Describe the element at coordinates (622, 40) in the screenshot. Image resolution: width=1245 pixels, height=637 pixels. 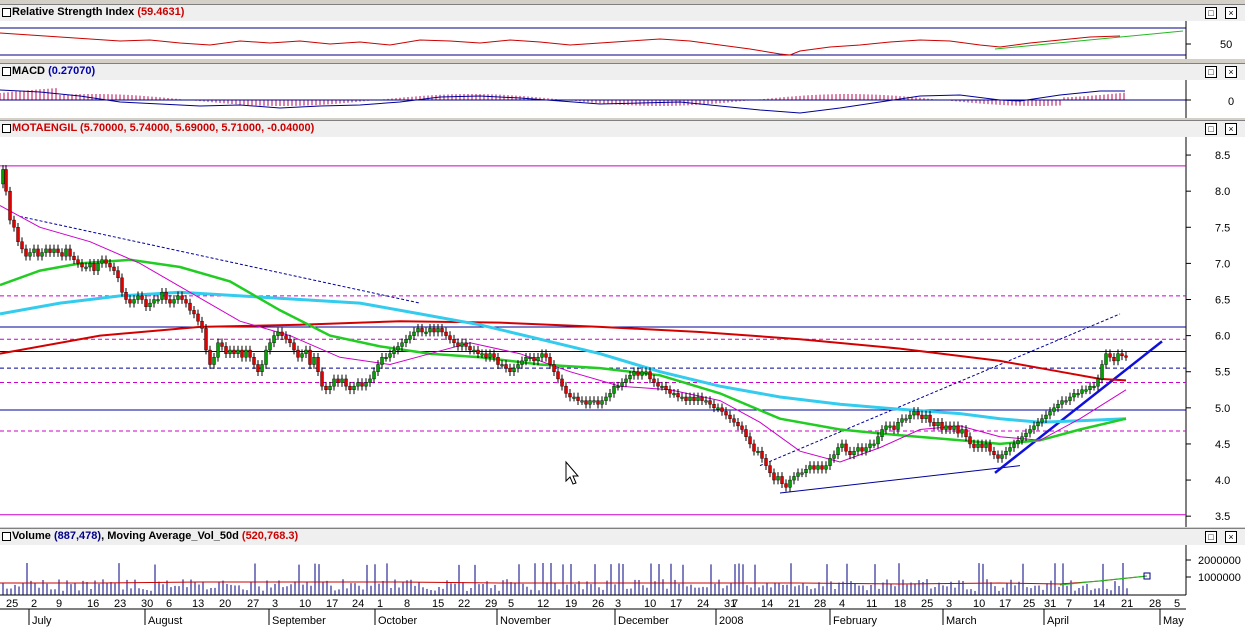
I see `rsi-pane: 50` at that location.